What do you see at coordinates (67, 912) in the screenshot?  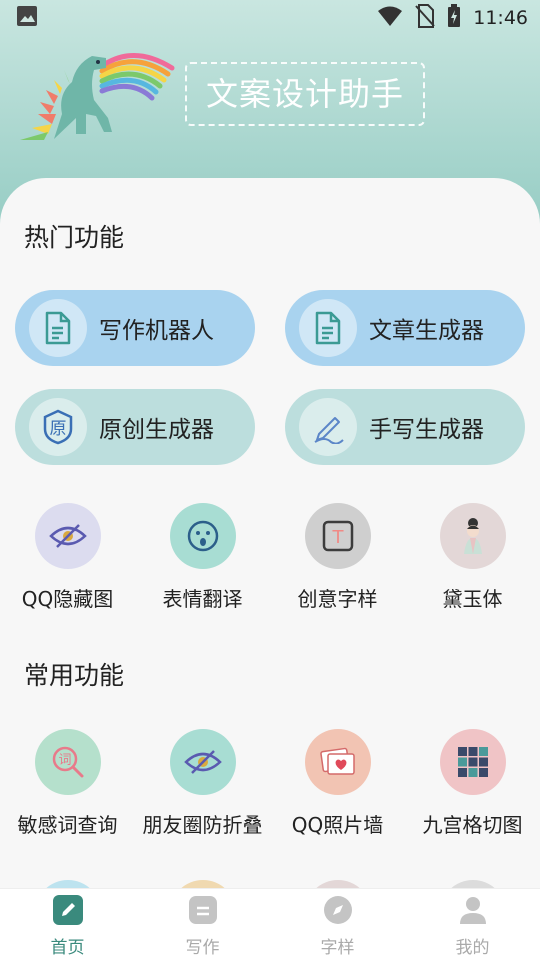 I see `home-pen-icon` at bounding box center [67, 912].